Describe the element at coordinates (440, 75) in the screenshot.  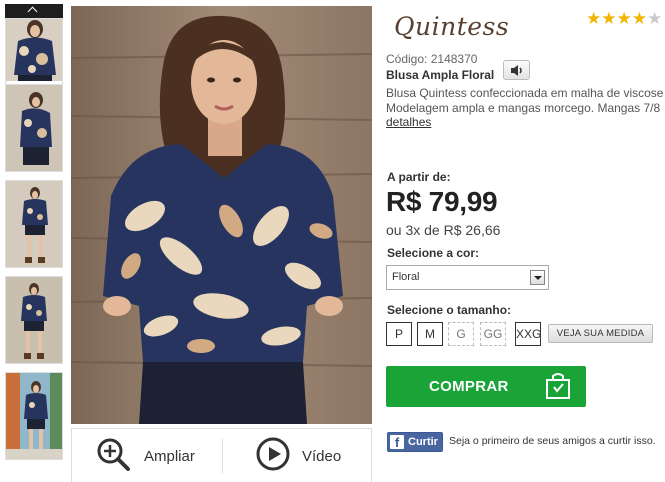
I see `product-name: Blusa Ampla Floral` at that location.